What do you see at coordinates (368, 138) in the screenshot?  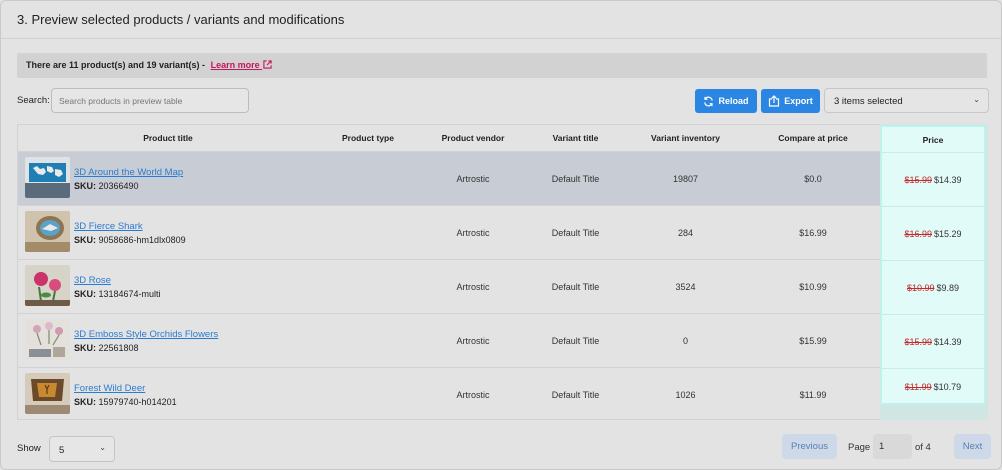 I see `column-header-product-type: Product type` at bounding box center [368, 138].